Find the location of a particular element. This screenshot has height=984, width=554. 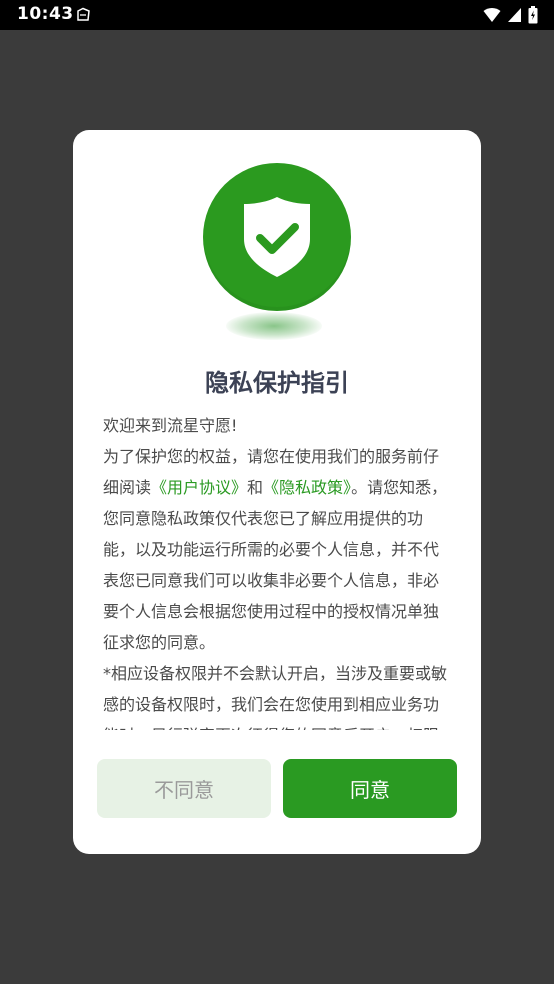

user-agreement-link: 《用户协议》 is located at coordinates (199, 487).